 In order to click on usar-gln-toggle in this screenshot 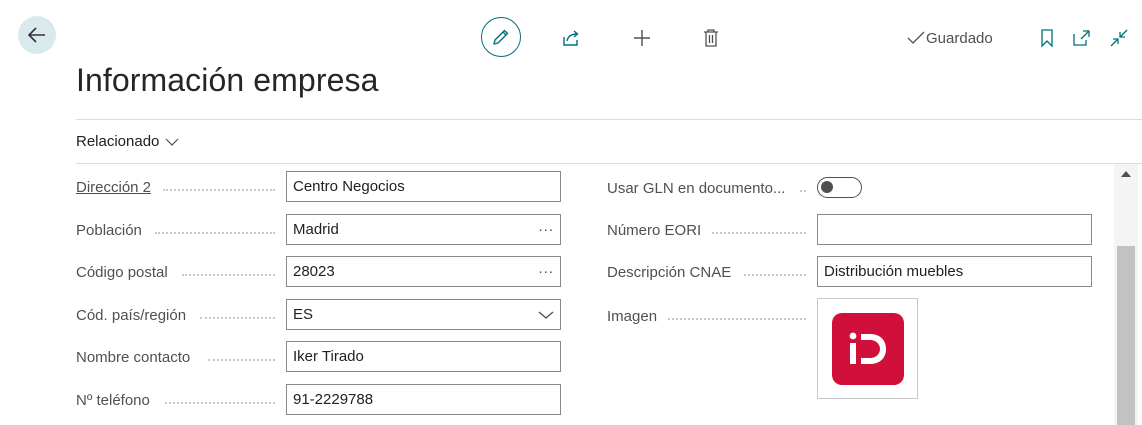, I will do `click(839, 187)`.